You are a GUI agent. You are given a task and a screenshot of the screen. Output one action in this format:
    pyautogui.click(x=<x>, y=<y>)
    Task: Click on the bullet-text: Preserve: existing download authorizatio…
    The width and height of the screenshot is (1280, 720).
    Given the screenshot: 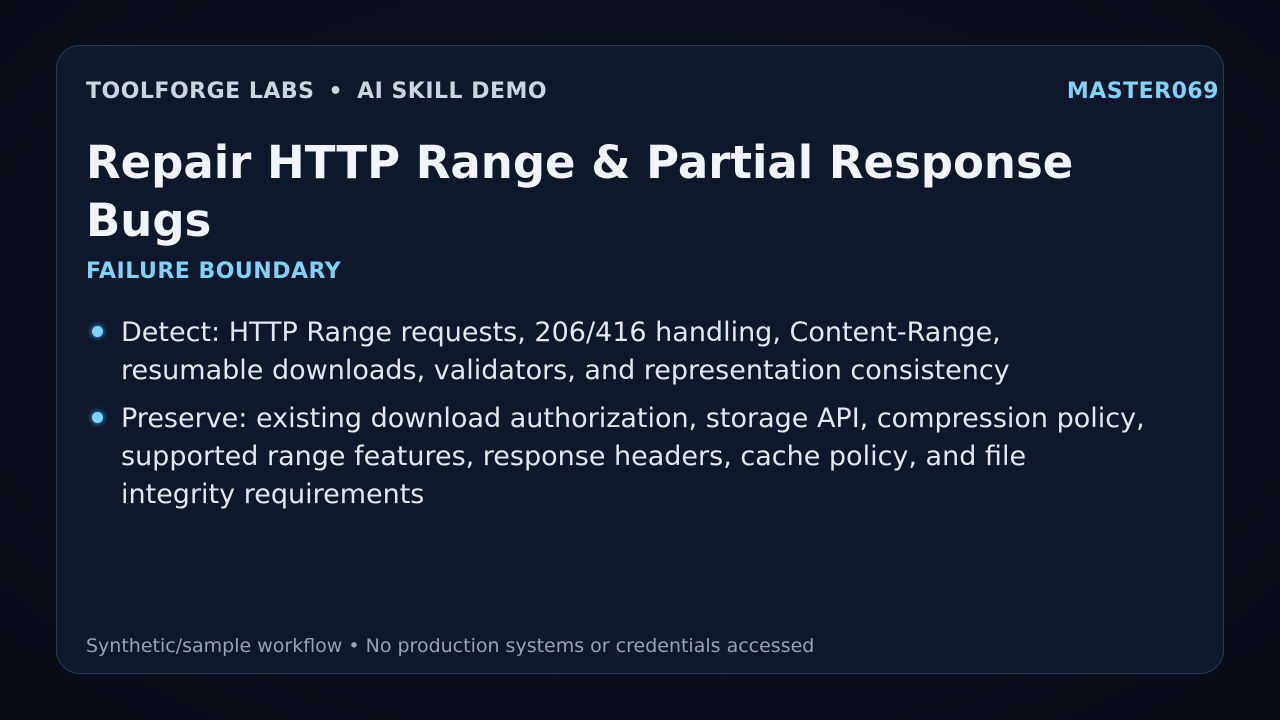 What is the action you would take?
    pyautogui.click(x=633, y=456)
    